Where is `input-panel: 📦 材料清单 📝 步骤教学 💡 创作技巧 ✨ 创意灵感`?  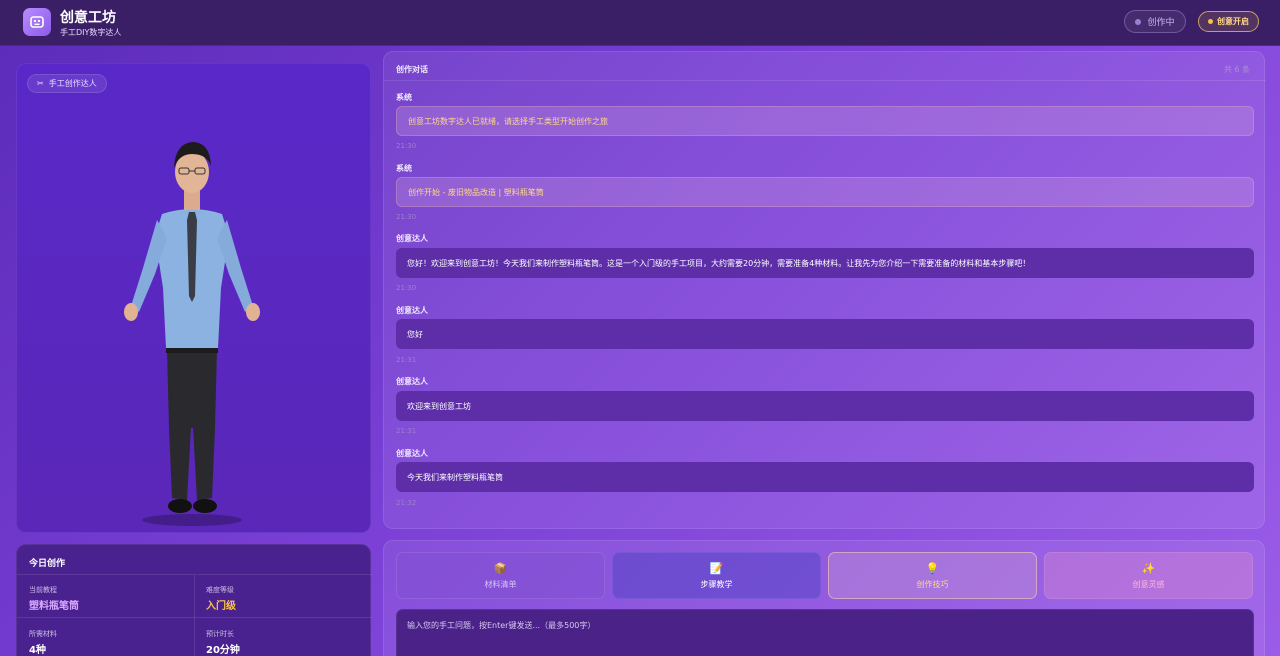
input-panel: 📦 材料清单 📝 步骤教学 💡 创作技巧 ✨ 创意灵感 is located at coordinates (824, 598).